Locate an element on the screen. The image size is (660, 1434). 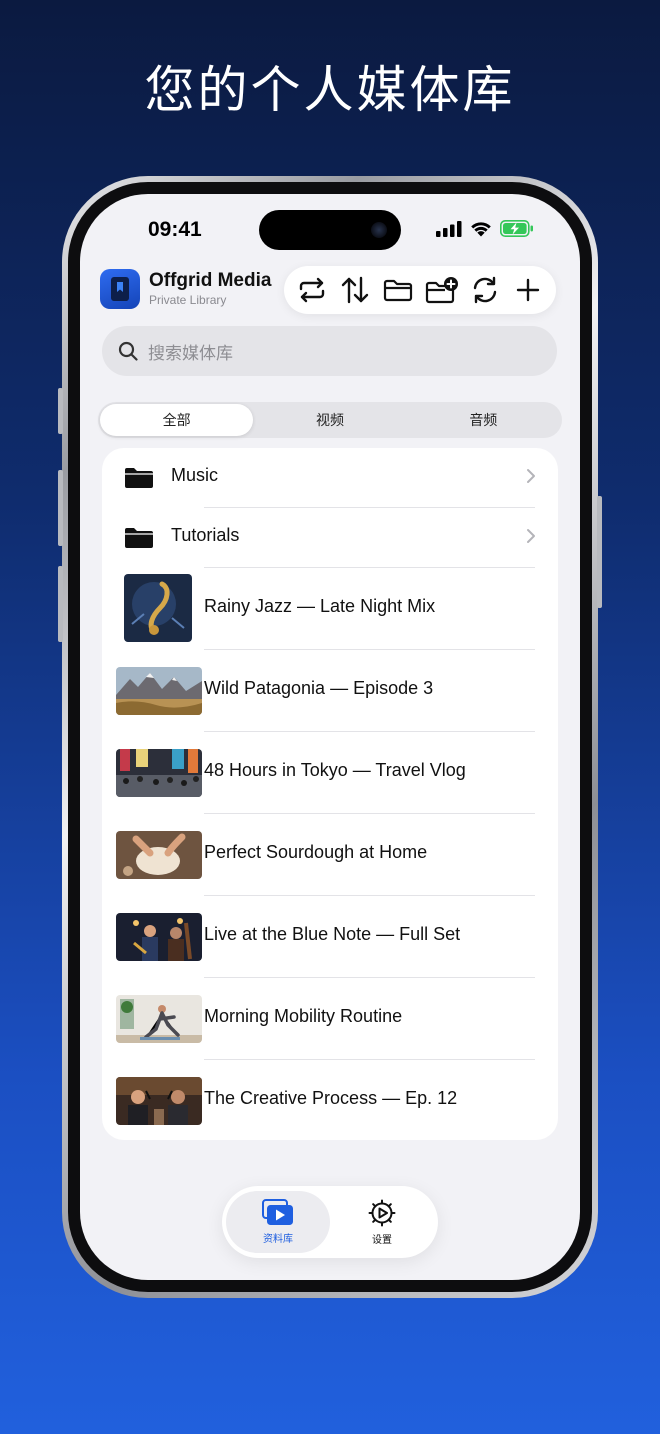
segment-video: 视频 is located at coordinates (329, 420).